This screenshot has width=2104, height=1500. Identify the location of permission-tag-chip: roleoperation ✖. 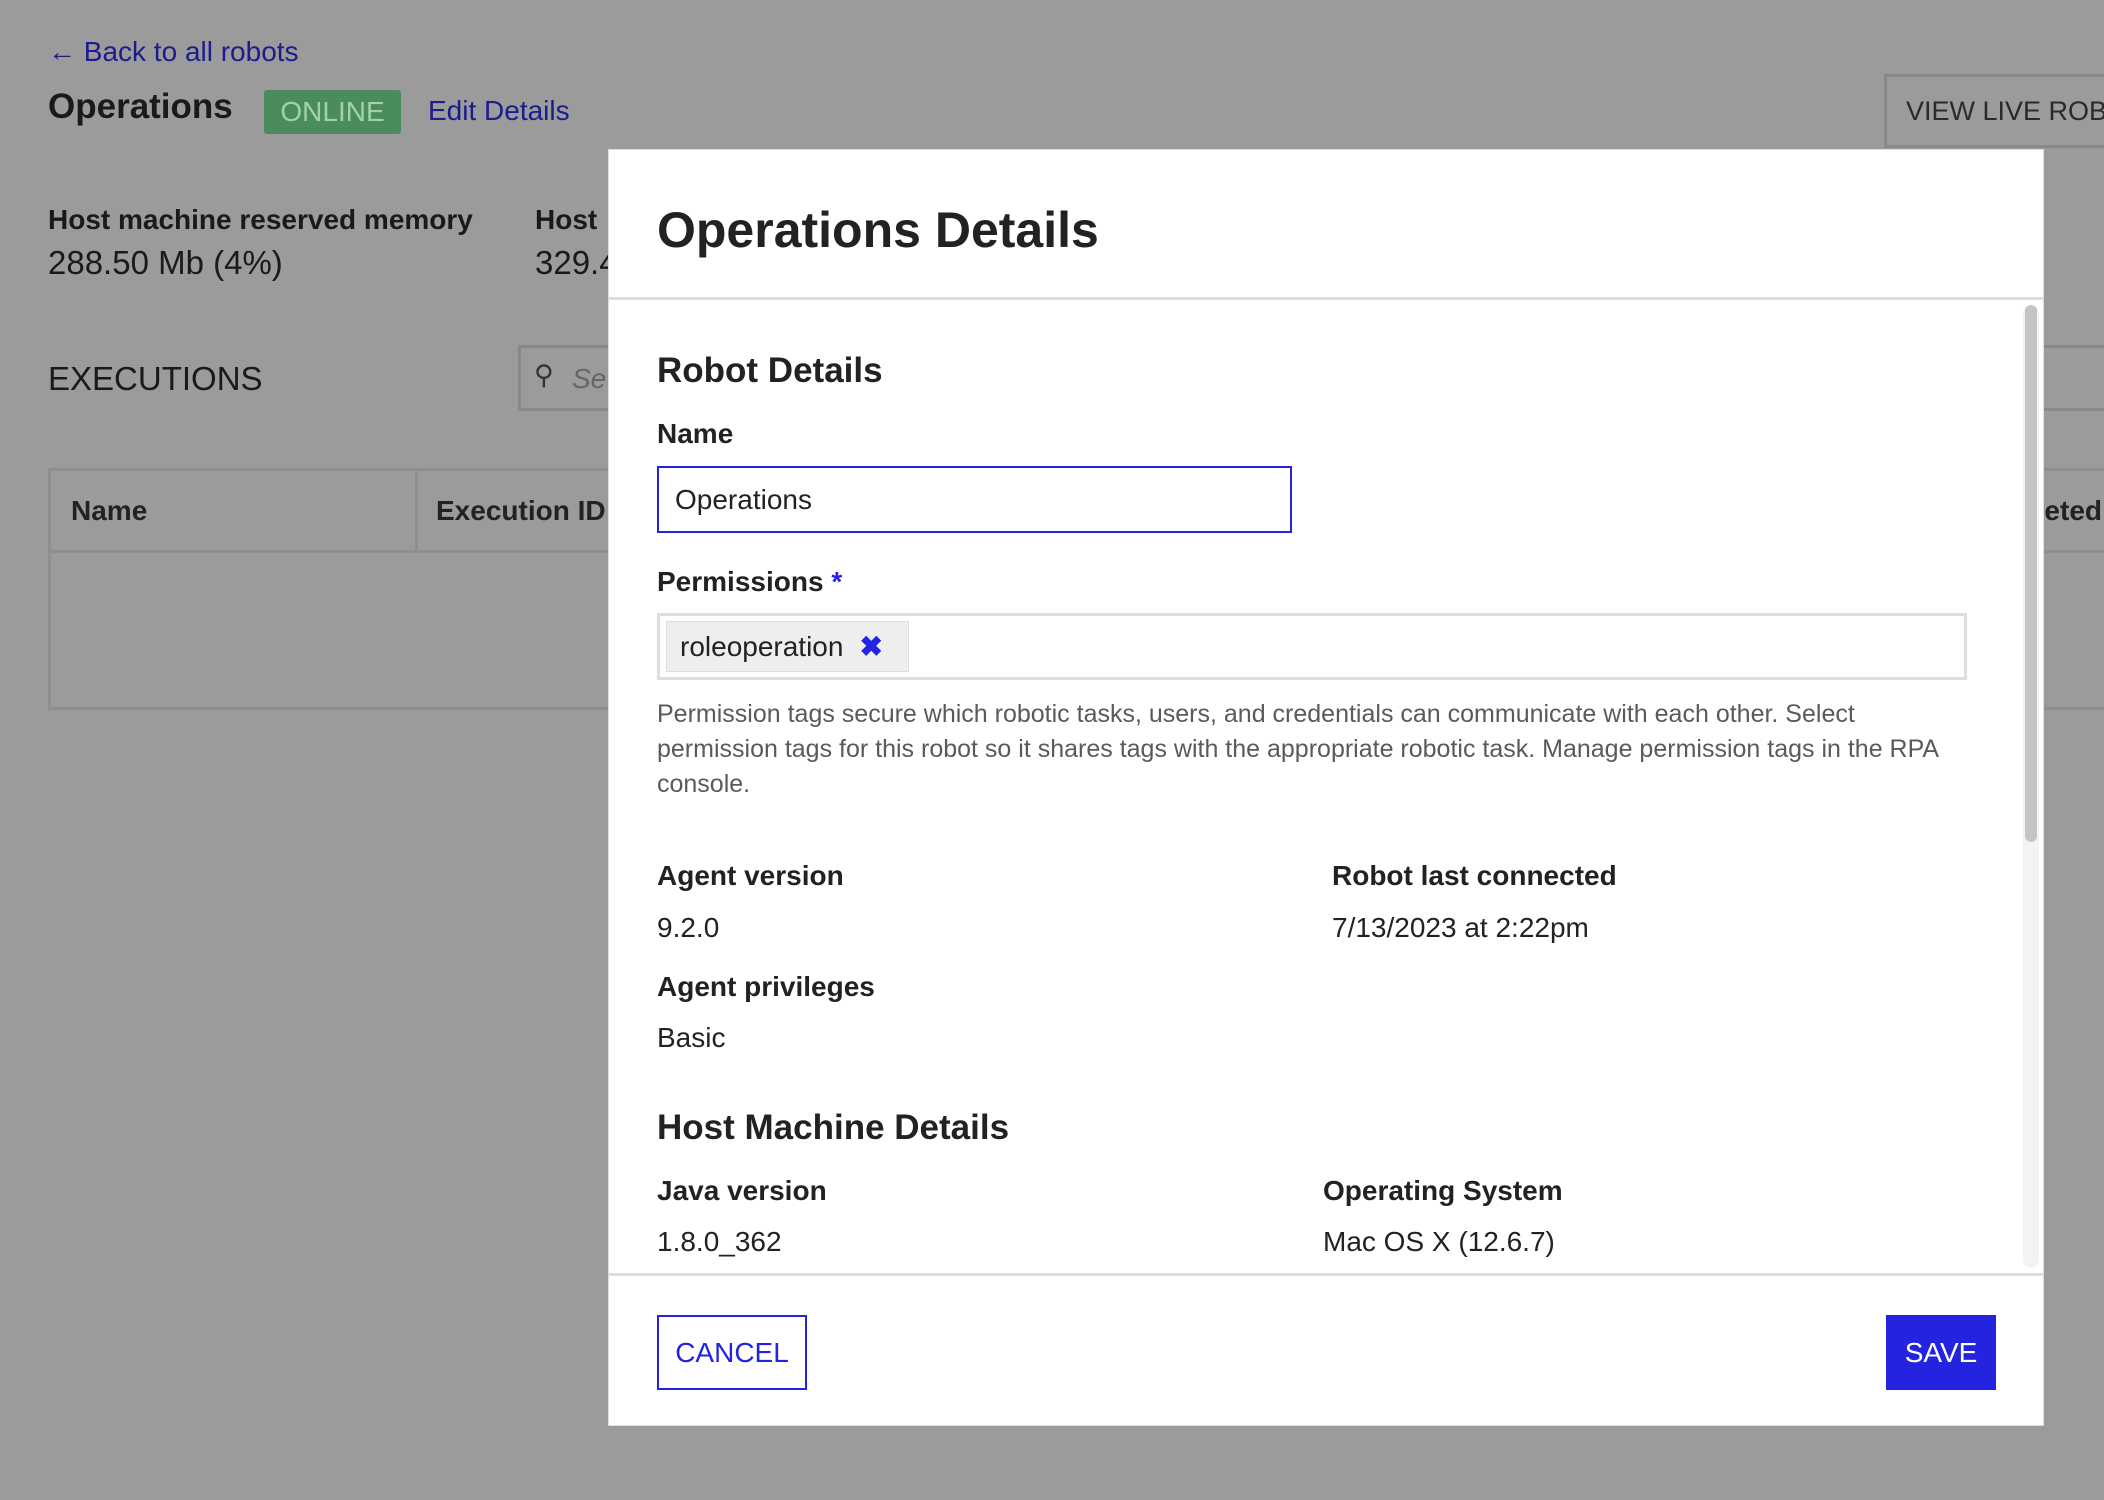
(787, 646).